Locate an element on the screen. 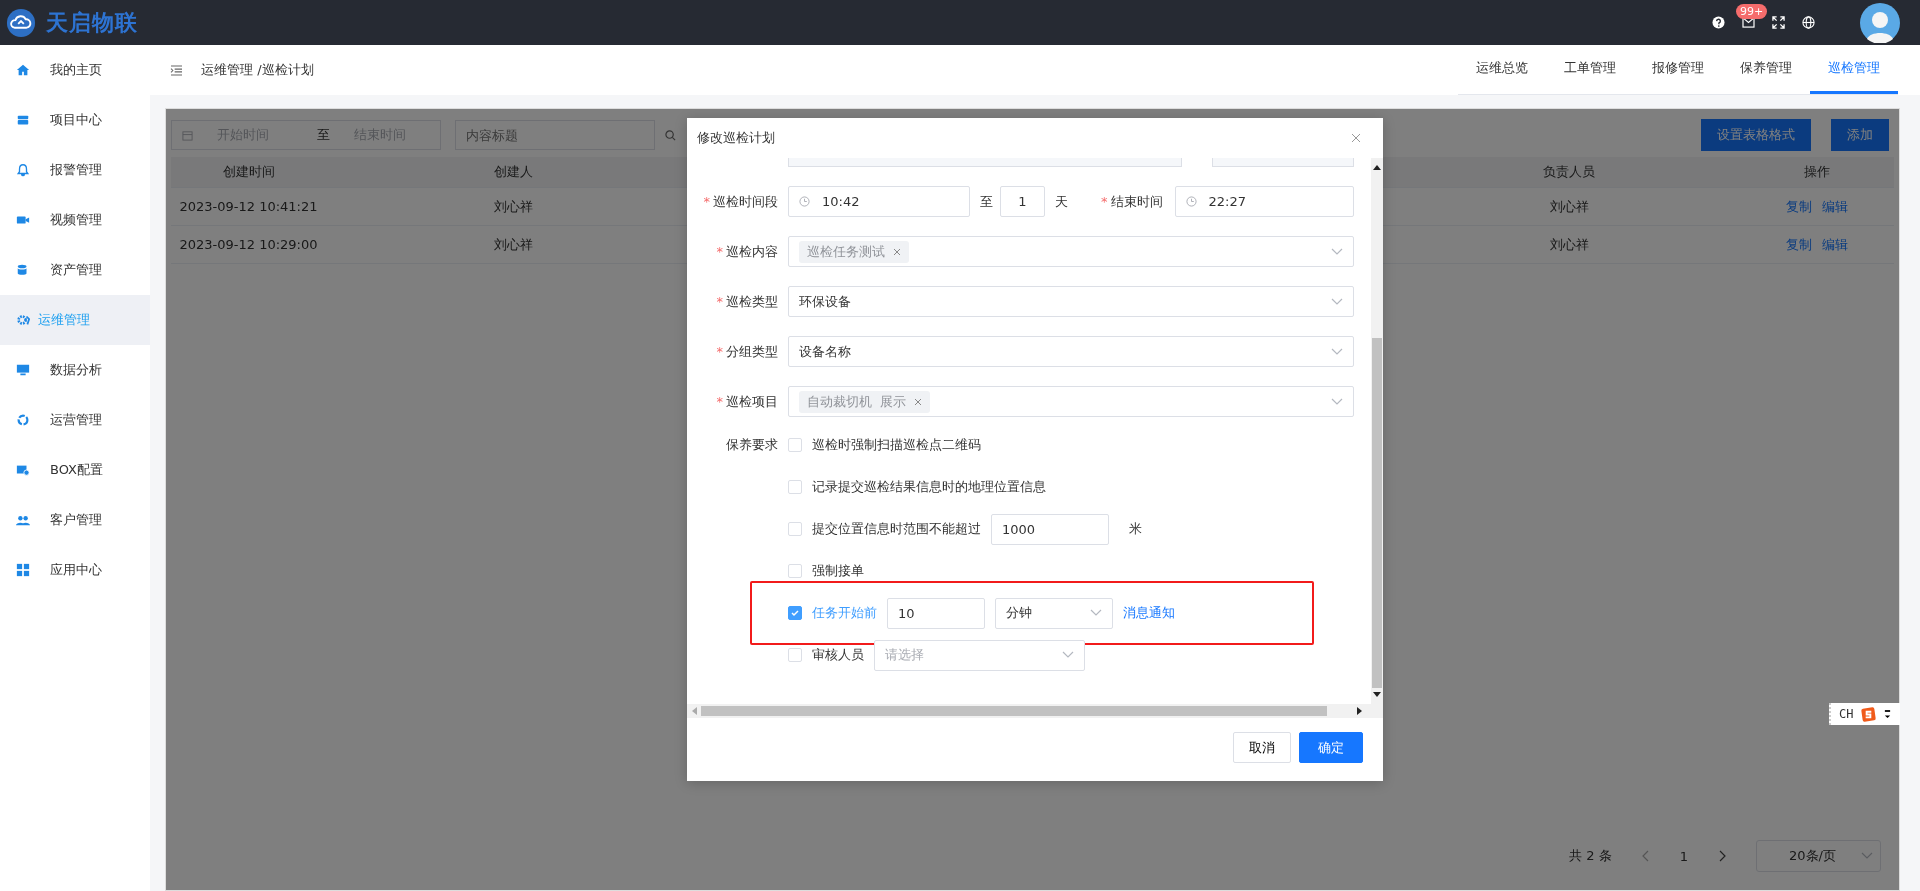 The image size is (1920, 891). search-icon is located at coordinates (670, 135).